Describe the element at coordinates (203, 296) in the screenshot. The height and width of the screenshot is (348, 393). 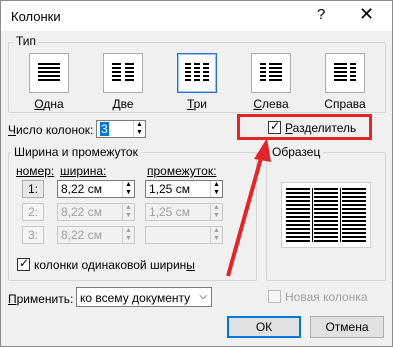
I see `chevron-down-icon: ⌵` at that location.